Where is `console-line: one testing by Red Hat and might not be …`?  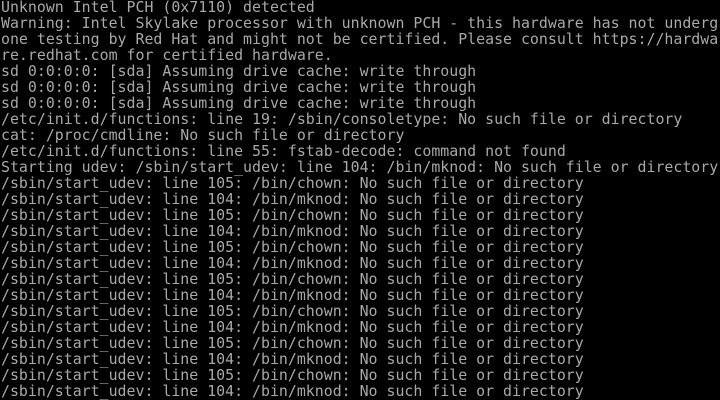 console-line: one testing by Red Hat and might not be … is located at coordinates (360, 39).